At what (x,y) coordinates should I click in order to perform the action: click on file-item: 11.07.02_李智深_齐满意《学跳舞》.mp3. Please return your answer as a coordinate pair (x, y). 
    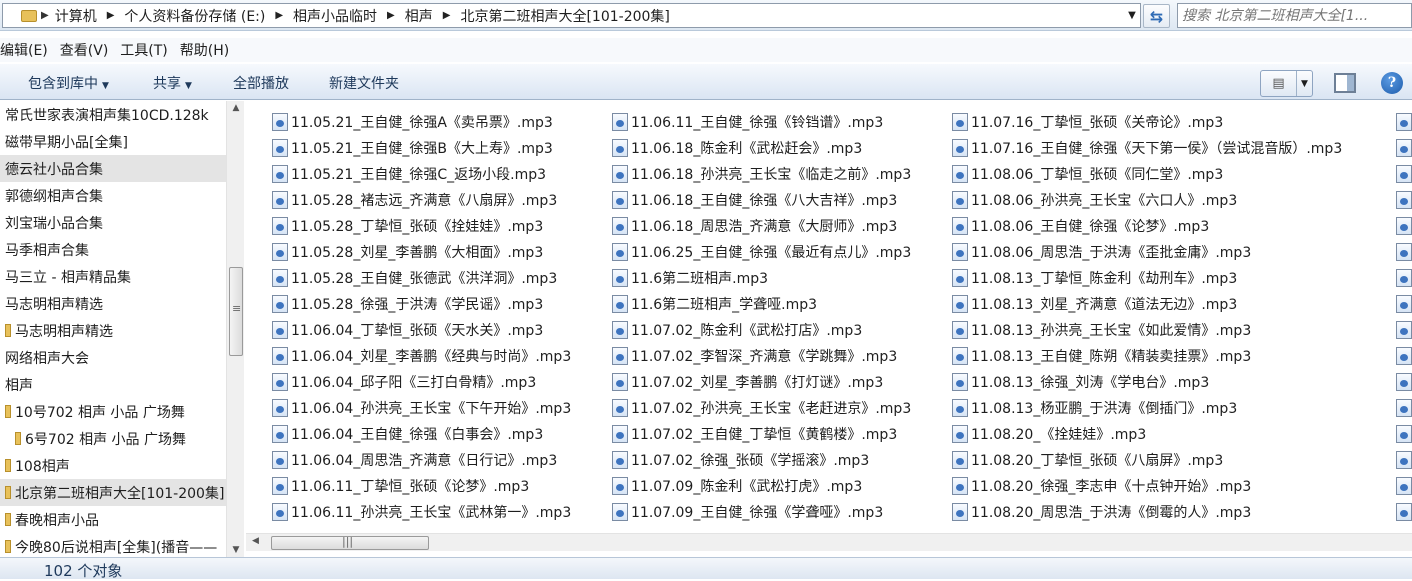
    Looking at the image, I should click on (761, 356).